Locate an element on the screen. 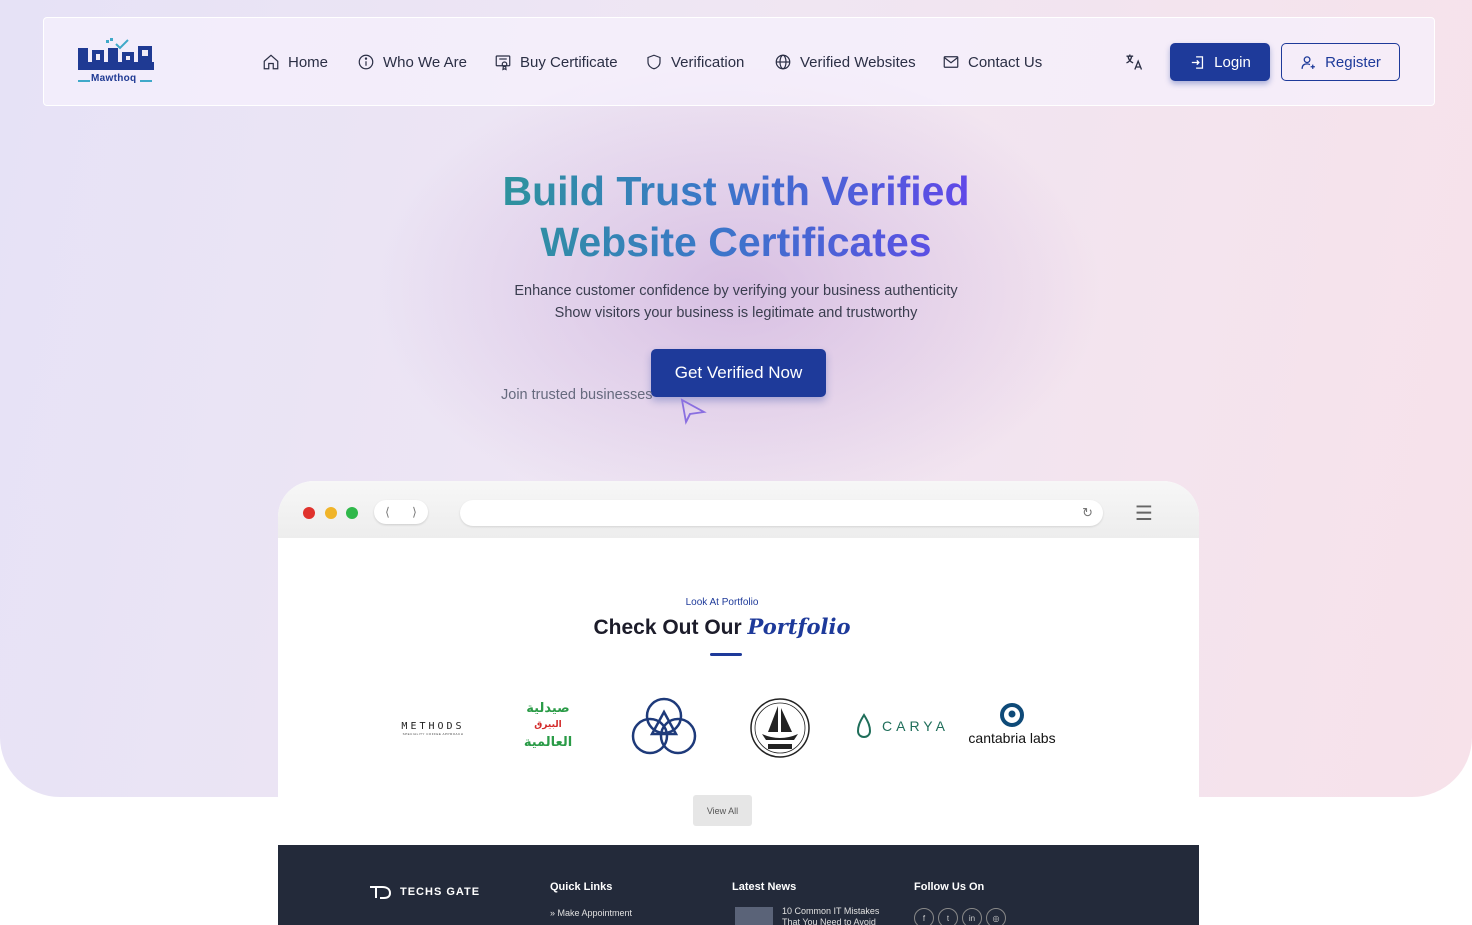 This screenshot has width=1472, height=925. nav-verification-label: Verification is located at coordinates (708, 62).